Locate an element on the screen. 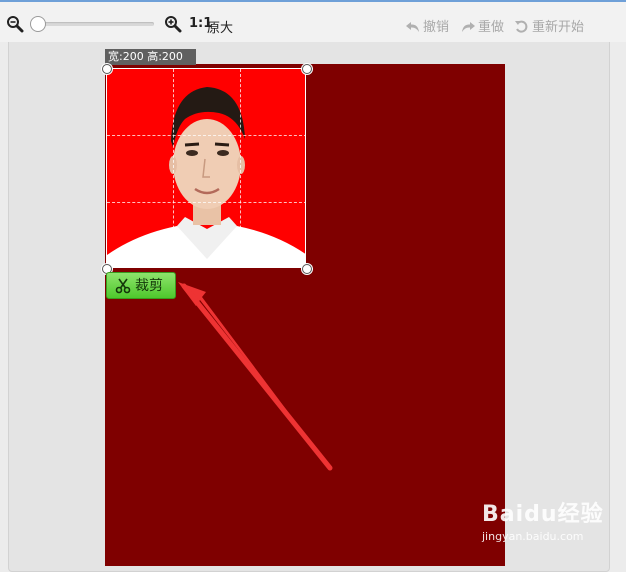  crop-button-label: 裁剪 is located at coordinates (149, 286).